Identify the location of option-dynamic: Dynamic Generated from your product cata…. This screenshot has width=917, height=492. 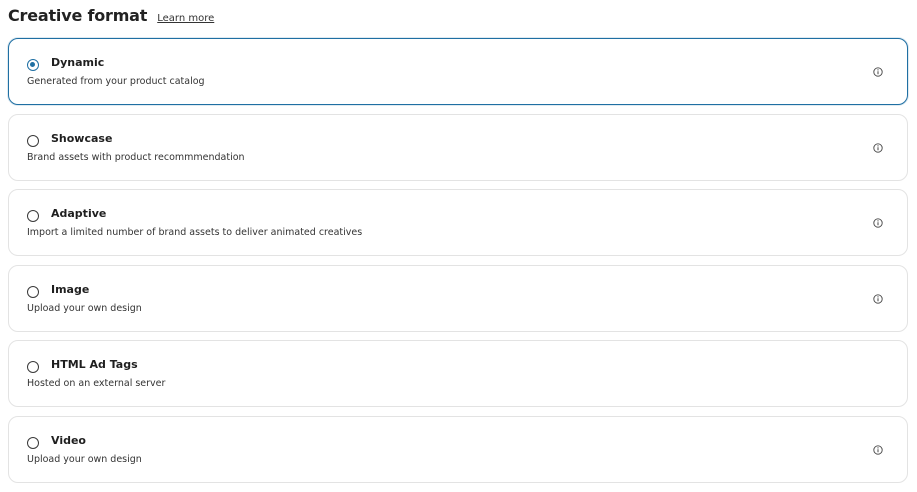
(458, 71).